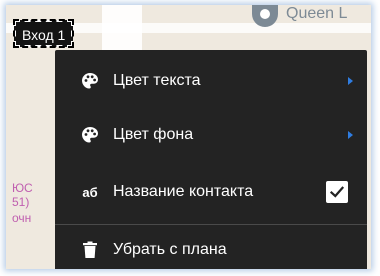 The width and height of the screenshot is (380, 276). Describe the element at coordinates (21, 202) in the screenshot. I see `map-poi-text: 51)` at that location.